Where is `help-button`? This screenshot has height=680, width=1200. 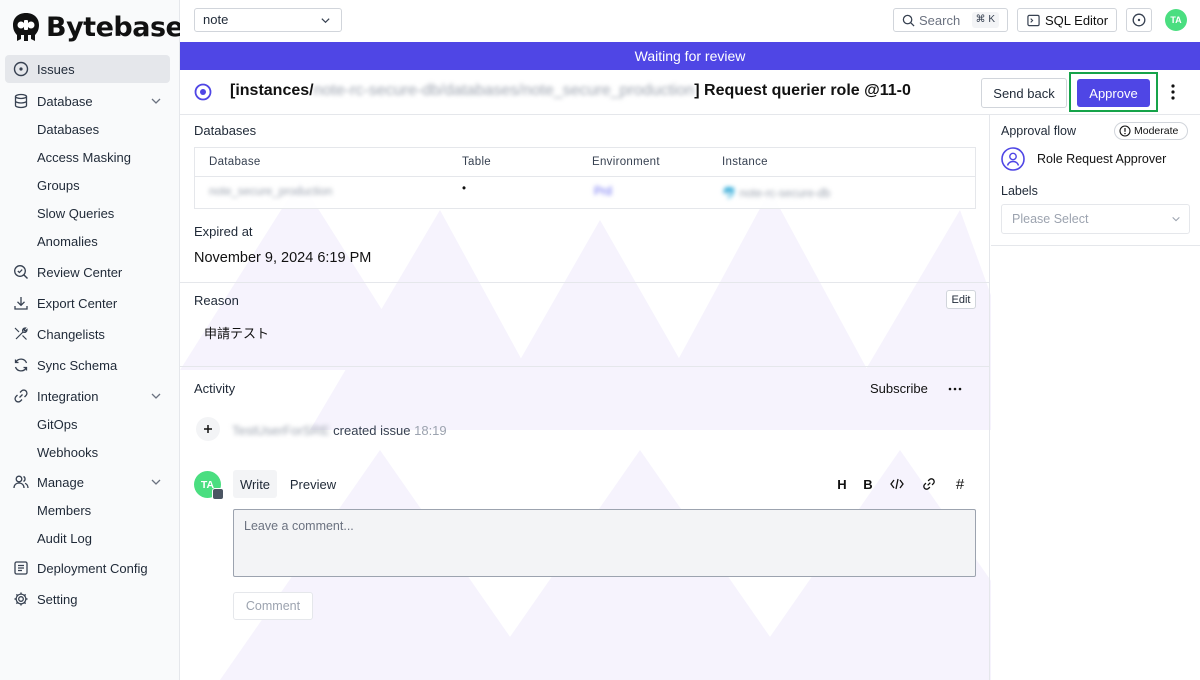 help-button is located at coordinates (1139, 20).